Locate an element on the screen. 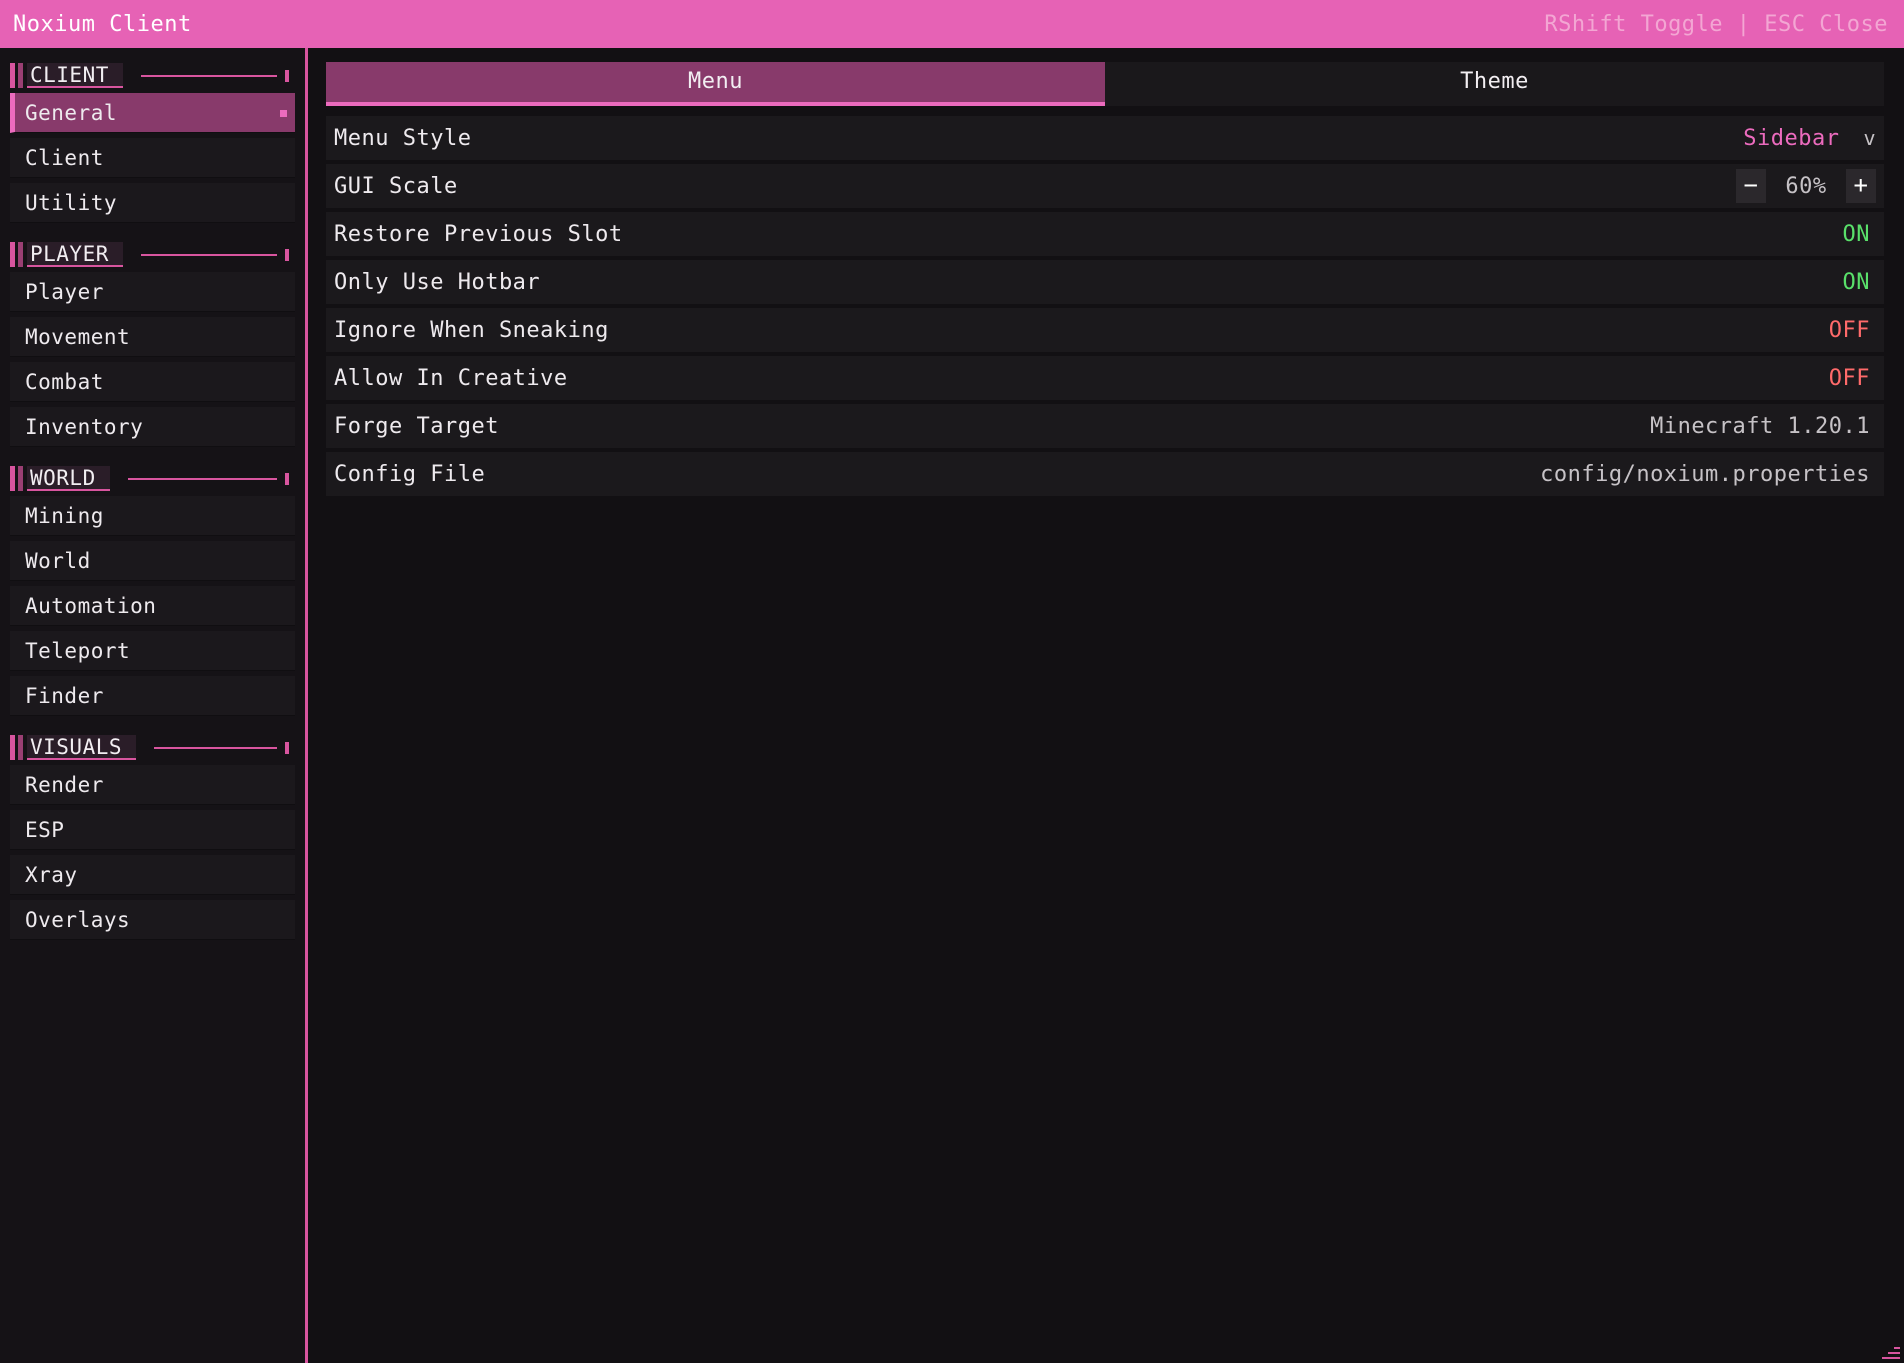  sidebar-item-automation: Automation is located at coordinates (152, 606).